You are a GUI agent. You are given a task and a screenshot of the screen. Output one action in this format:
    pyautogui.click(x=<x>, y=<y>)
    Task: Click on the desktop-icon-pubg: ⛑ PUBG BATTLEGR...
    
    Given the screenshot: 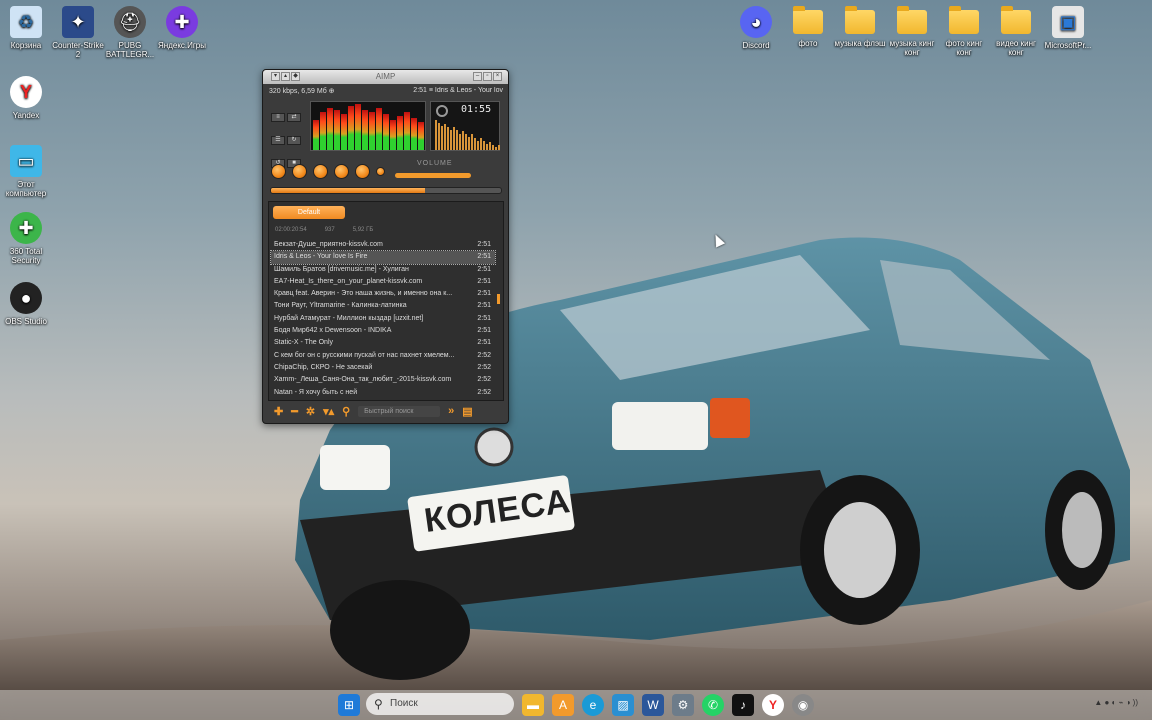 What is the action you would take?
    pyautogui.click(x=130, y=32)
    